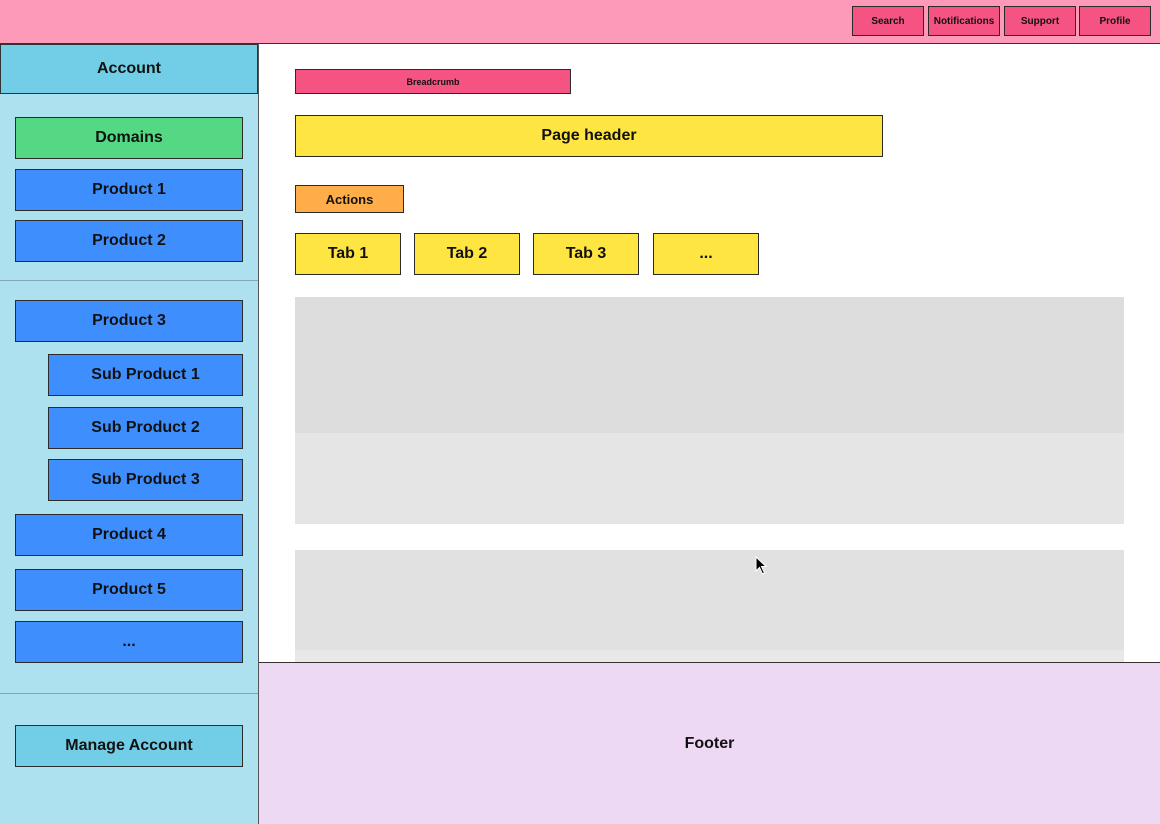 This screenshot has width=1160, height=824. Describe the element at coordinates (129, 138) in the screenshot. I see `sidebar-item-domains: Domains` at that location.